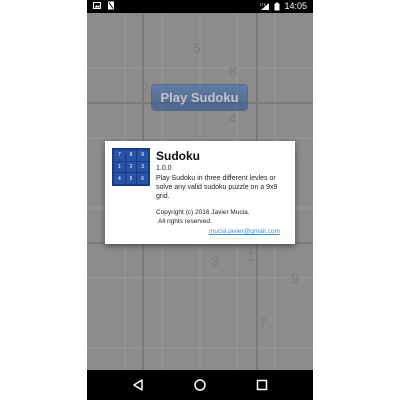  What do you see at coordinates (215, 261) in the screenshot?
I see `background-grid-digit: 3` at bounding box center [215, 261].